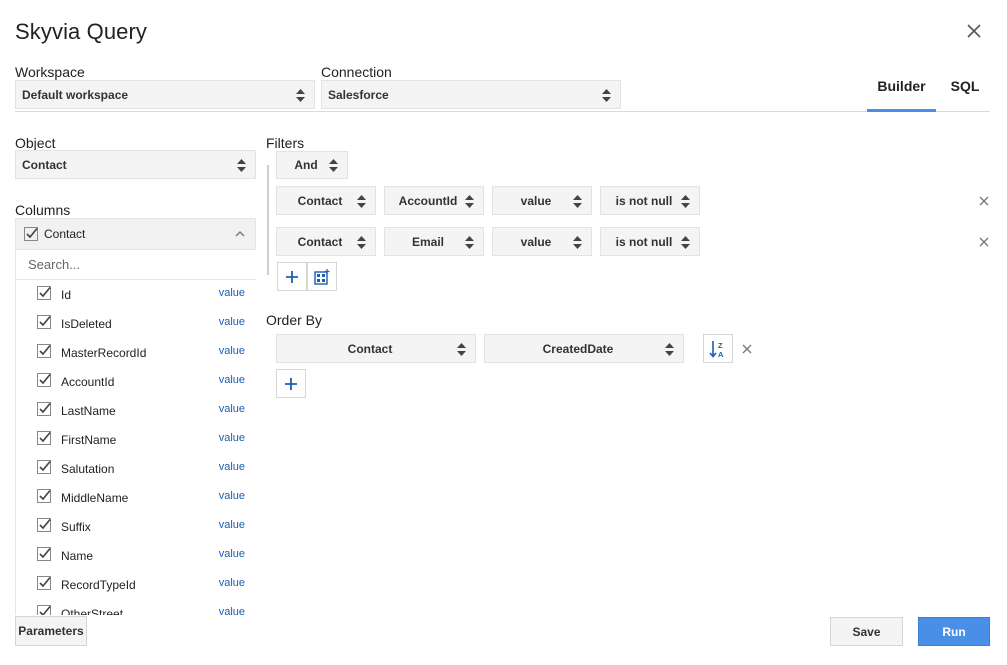 The height and width of the screenshot is (665, 1007). What do you see at coordinates (136, 555) in the screenshot?
I see `column-item: Name value` at bounding box center [136, 555].